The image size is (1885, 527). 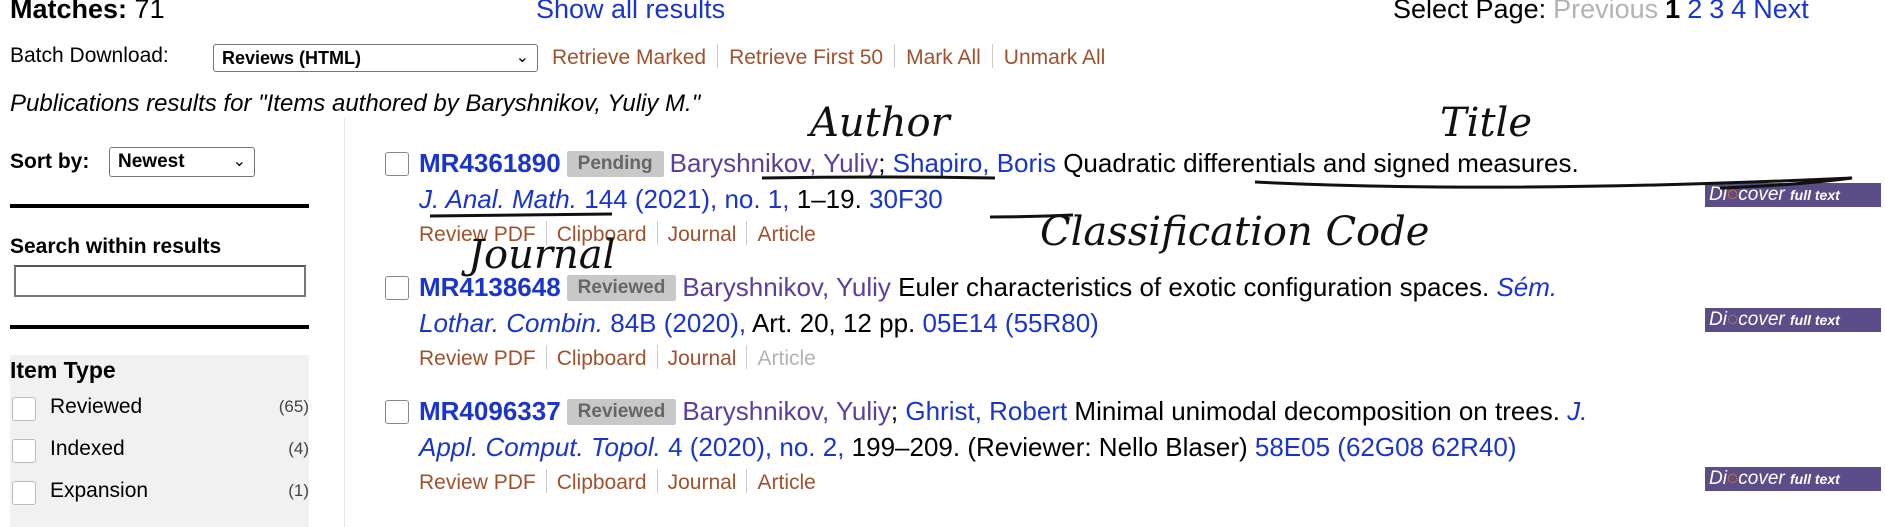 What do you see at coordinates (1486, 123) in the screenshot?
I see `annotation-title: Title` at bounding box center [1486, 123].